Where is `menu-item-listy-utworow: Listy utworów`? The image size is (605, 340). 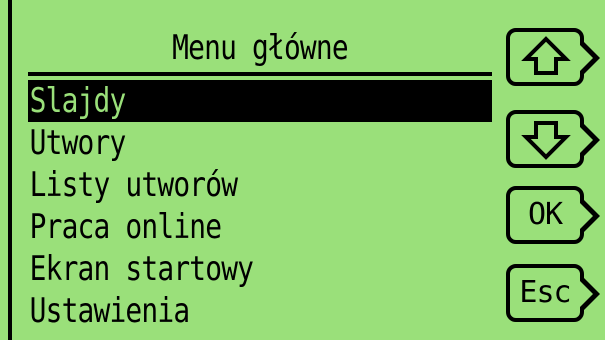
menu-item-listy-utworow: Listy utworów is located at coordinates (260, 185).